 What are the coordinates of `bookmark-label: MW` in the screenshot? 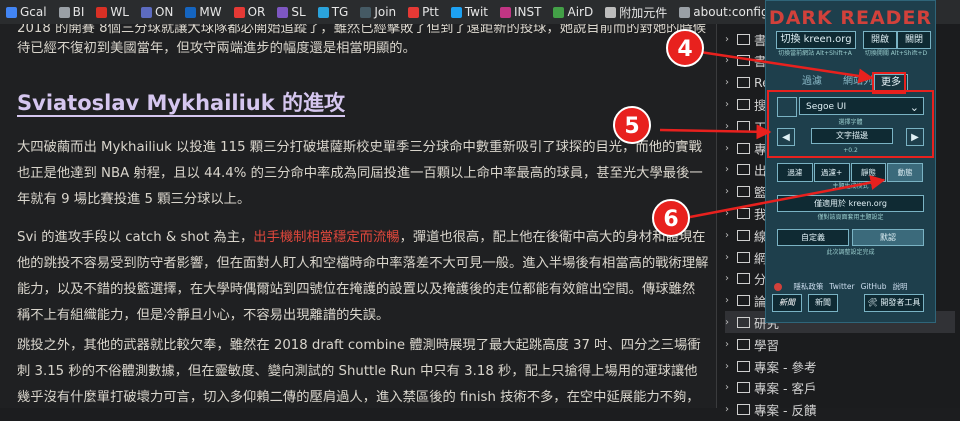 It's located at (210, 12).